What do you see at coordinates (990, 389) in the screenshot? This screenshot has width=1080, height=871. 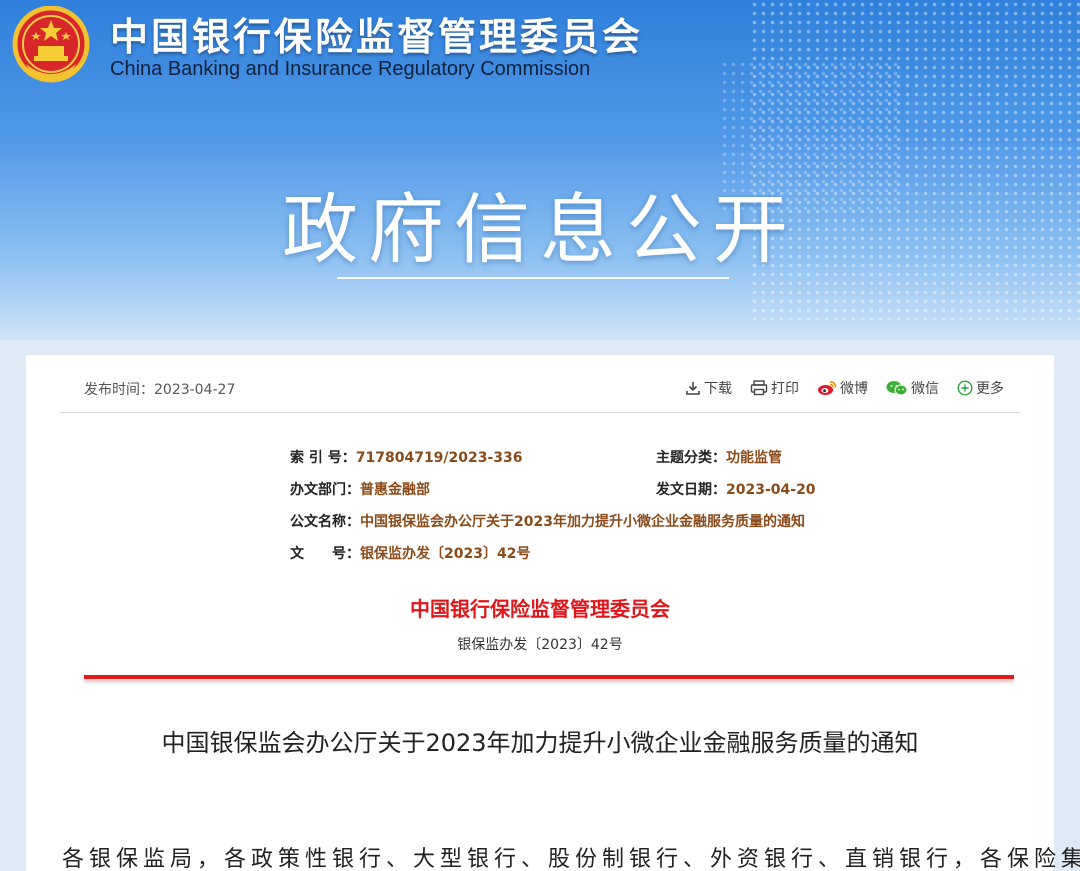 I see `more-label: 更多` at bounding box center [990, 389].